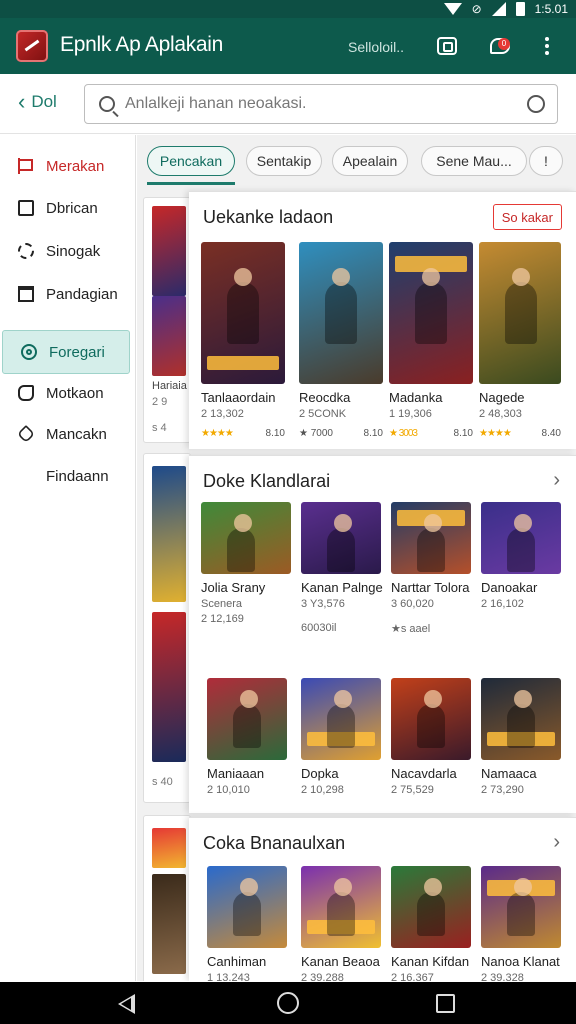 The height and width of the screenshot is (1024, 576). Describe the element at coordinates (288, 1003) in the screenshot. I see `nav-home-icon` at that location.